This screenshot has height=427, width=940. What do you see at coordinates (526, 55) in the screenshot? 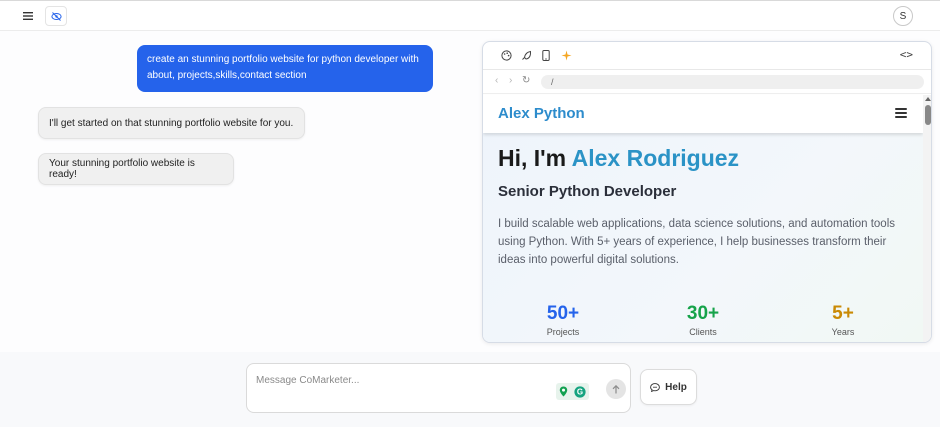
I see `rocket-icon` at bounding box center [526, 55].